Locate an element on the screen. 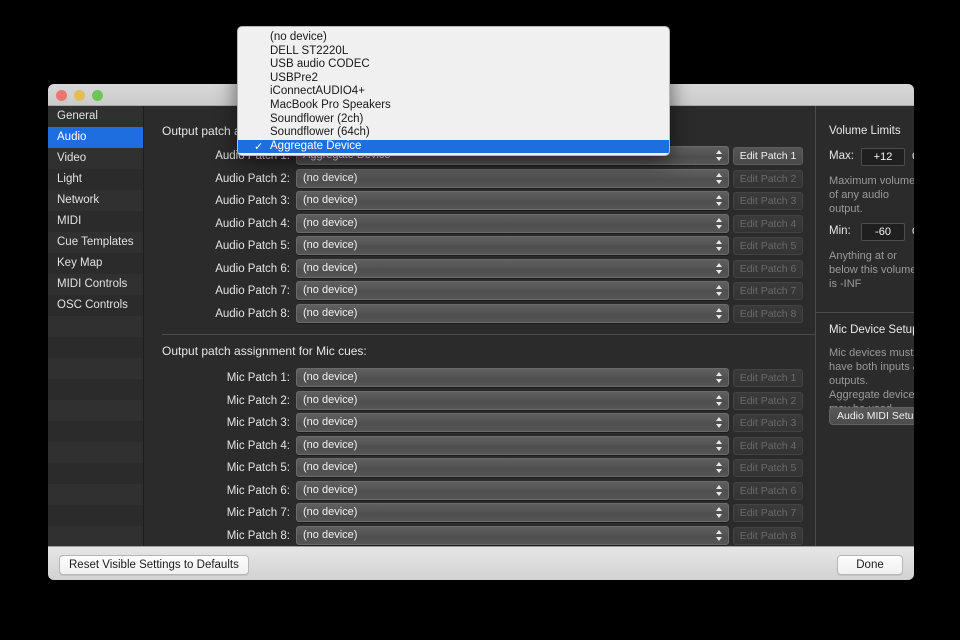 This screenshot has height=640, width=960. sidebar-item-video: Video is located at coordinates (95, 158).